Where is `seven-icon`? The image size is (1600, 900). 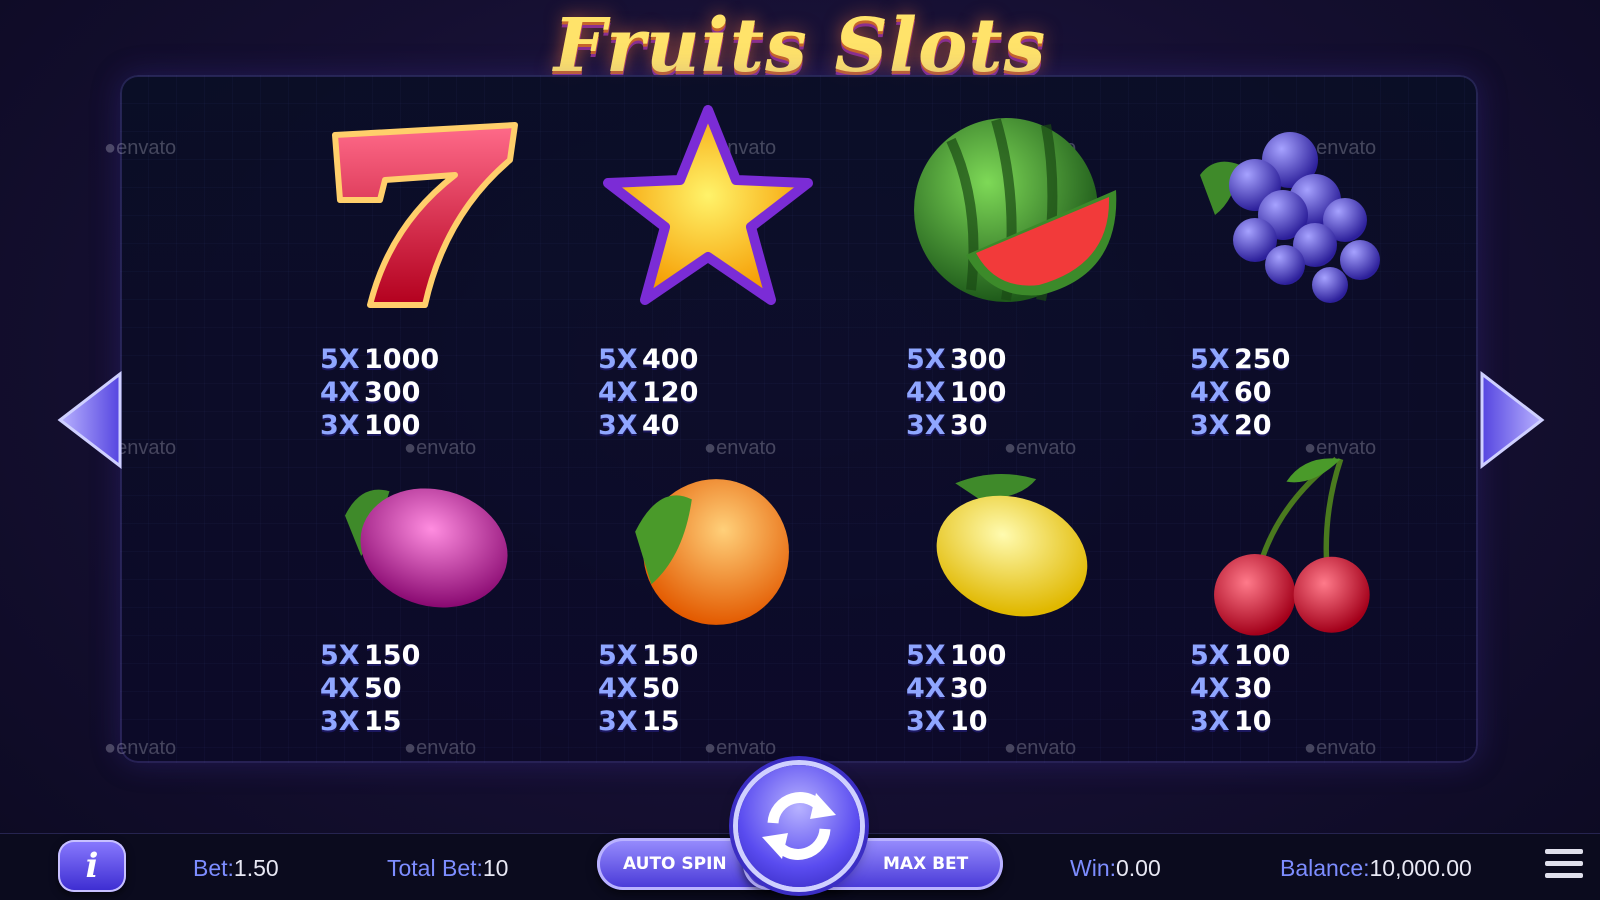 seven-icon is located at coordinates (425, 215).